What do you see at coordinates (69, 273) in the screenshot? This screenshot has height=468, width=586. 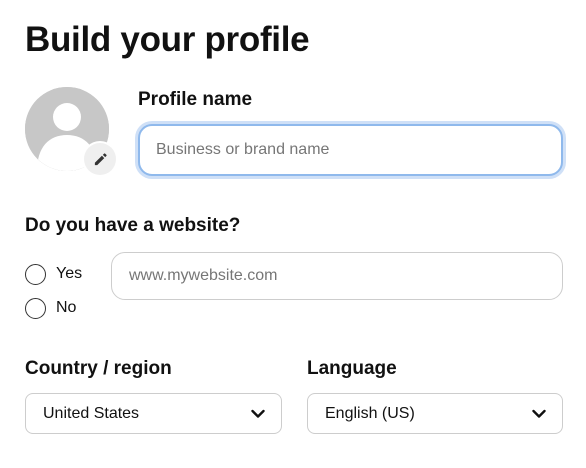 I see `radio-yes-label: Yes` at bounding box center [69, 273].